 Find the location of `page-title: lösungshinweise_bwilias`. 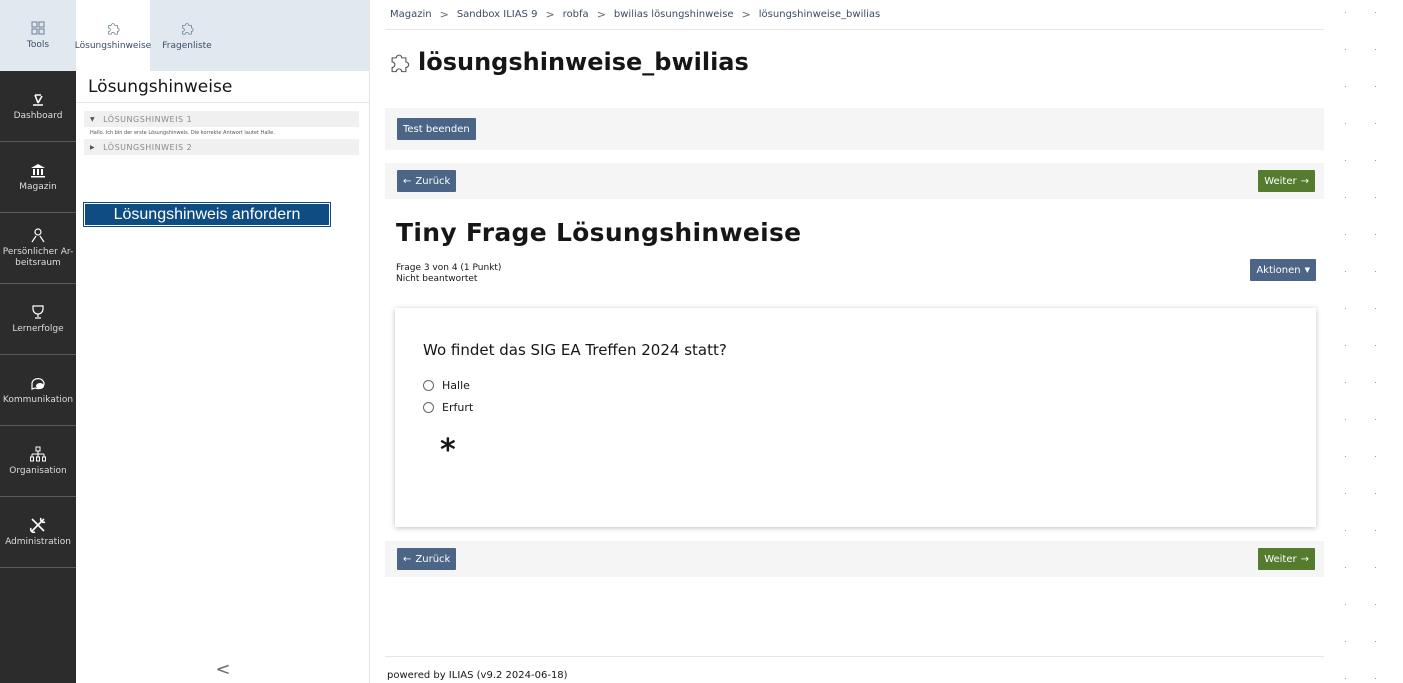

page-title: lösungshinweise_bwilias is located at coordinates (854, 62).